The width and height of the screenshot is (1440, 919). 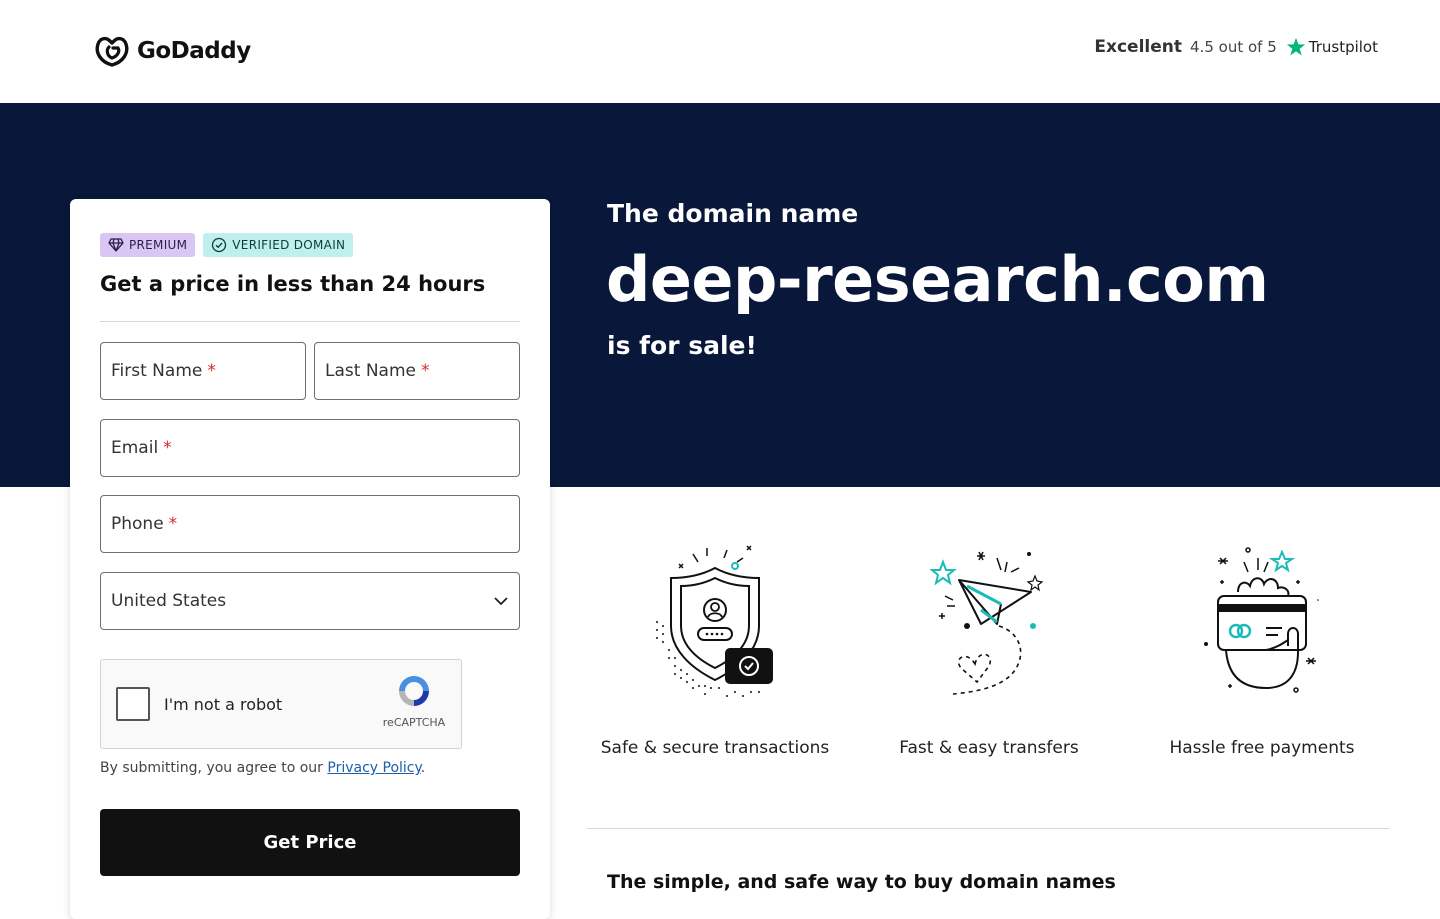 I want to click on recaptcha-checkbox, so click(x=133, y=704).